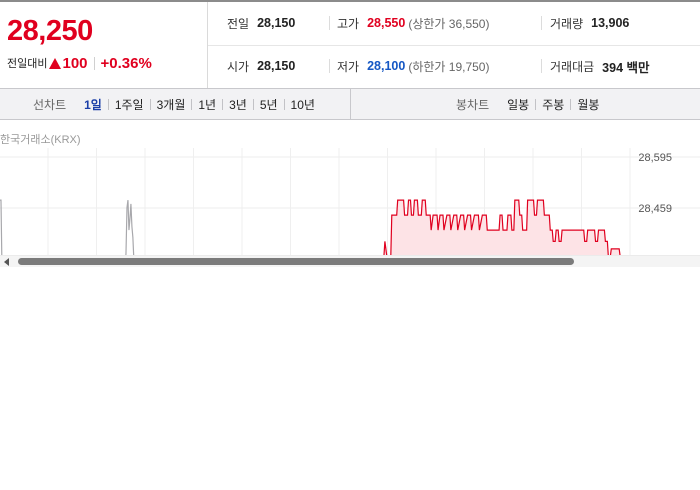  What do you see at coordinates (572, 66) in the screenshot?
I see `stat-label: 거래대금` at bounding box center [572, 66].